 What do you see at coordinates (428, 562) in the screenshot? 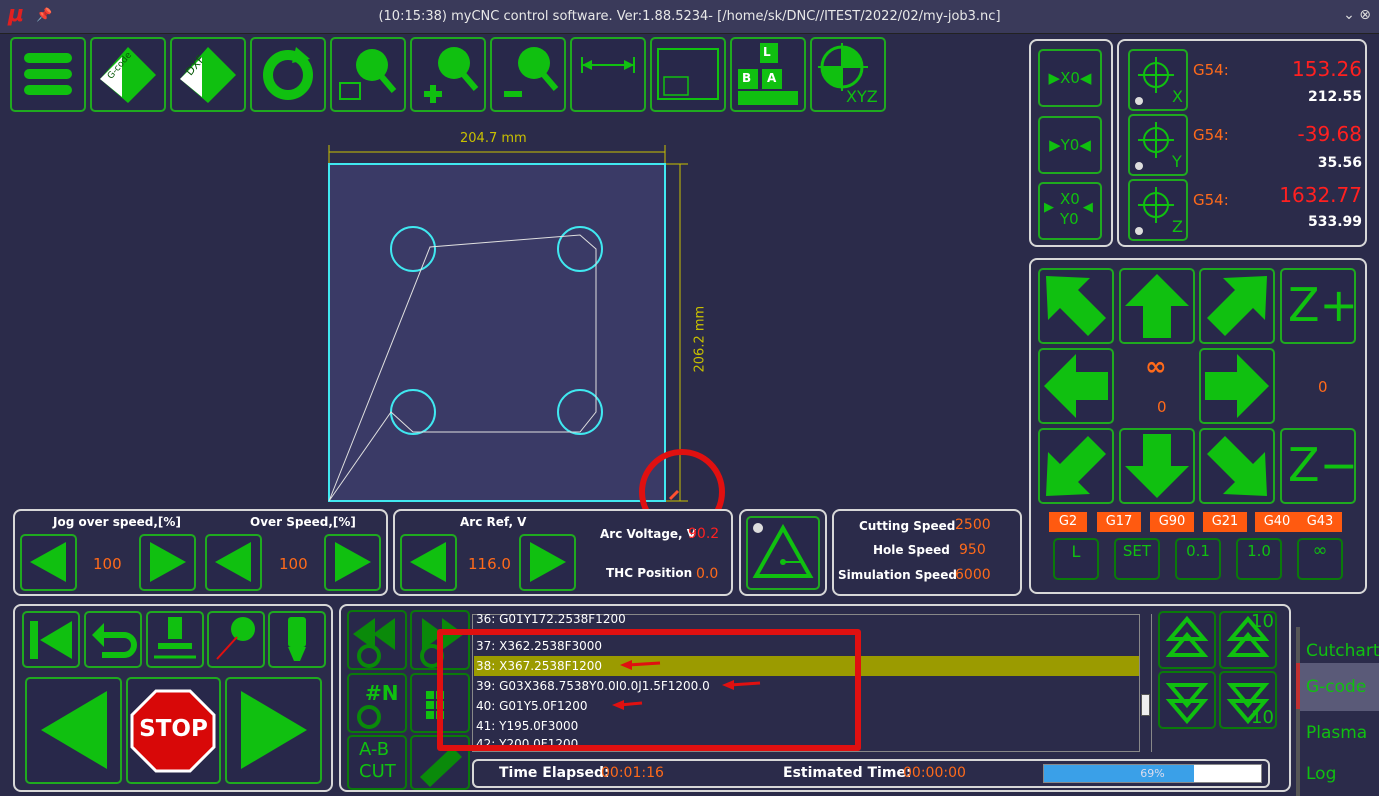
I see `arc-ref-decrease-button` at bounding box center [428, 562].